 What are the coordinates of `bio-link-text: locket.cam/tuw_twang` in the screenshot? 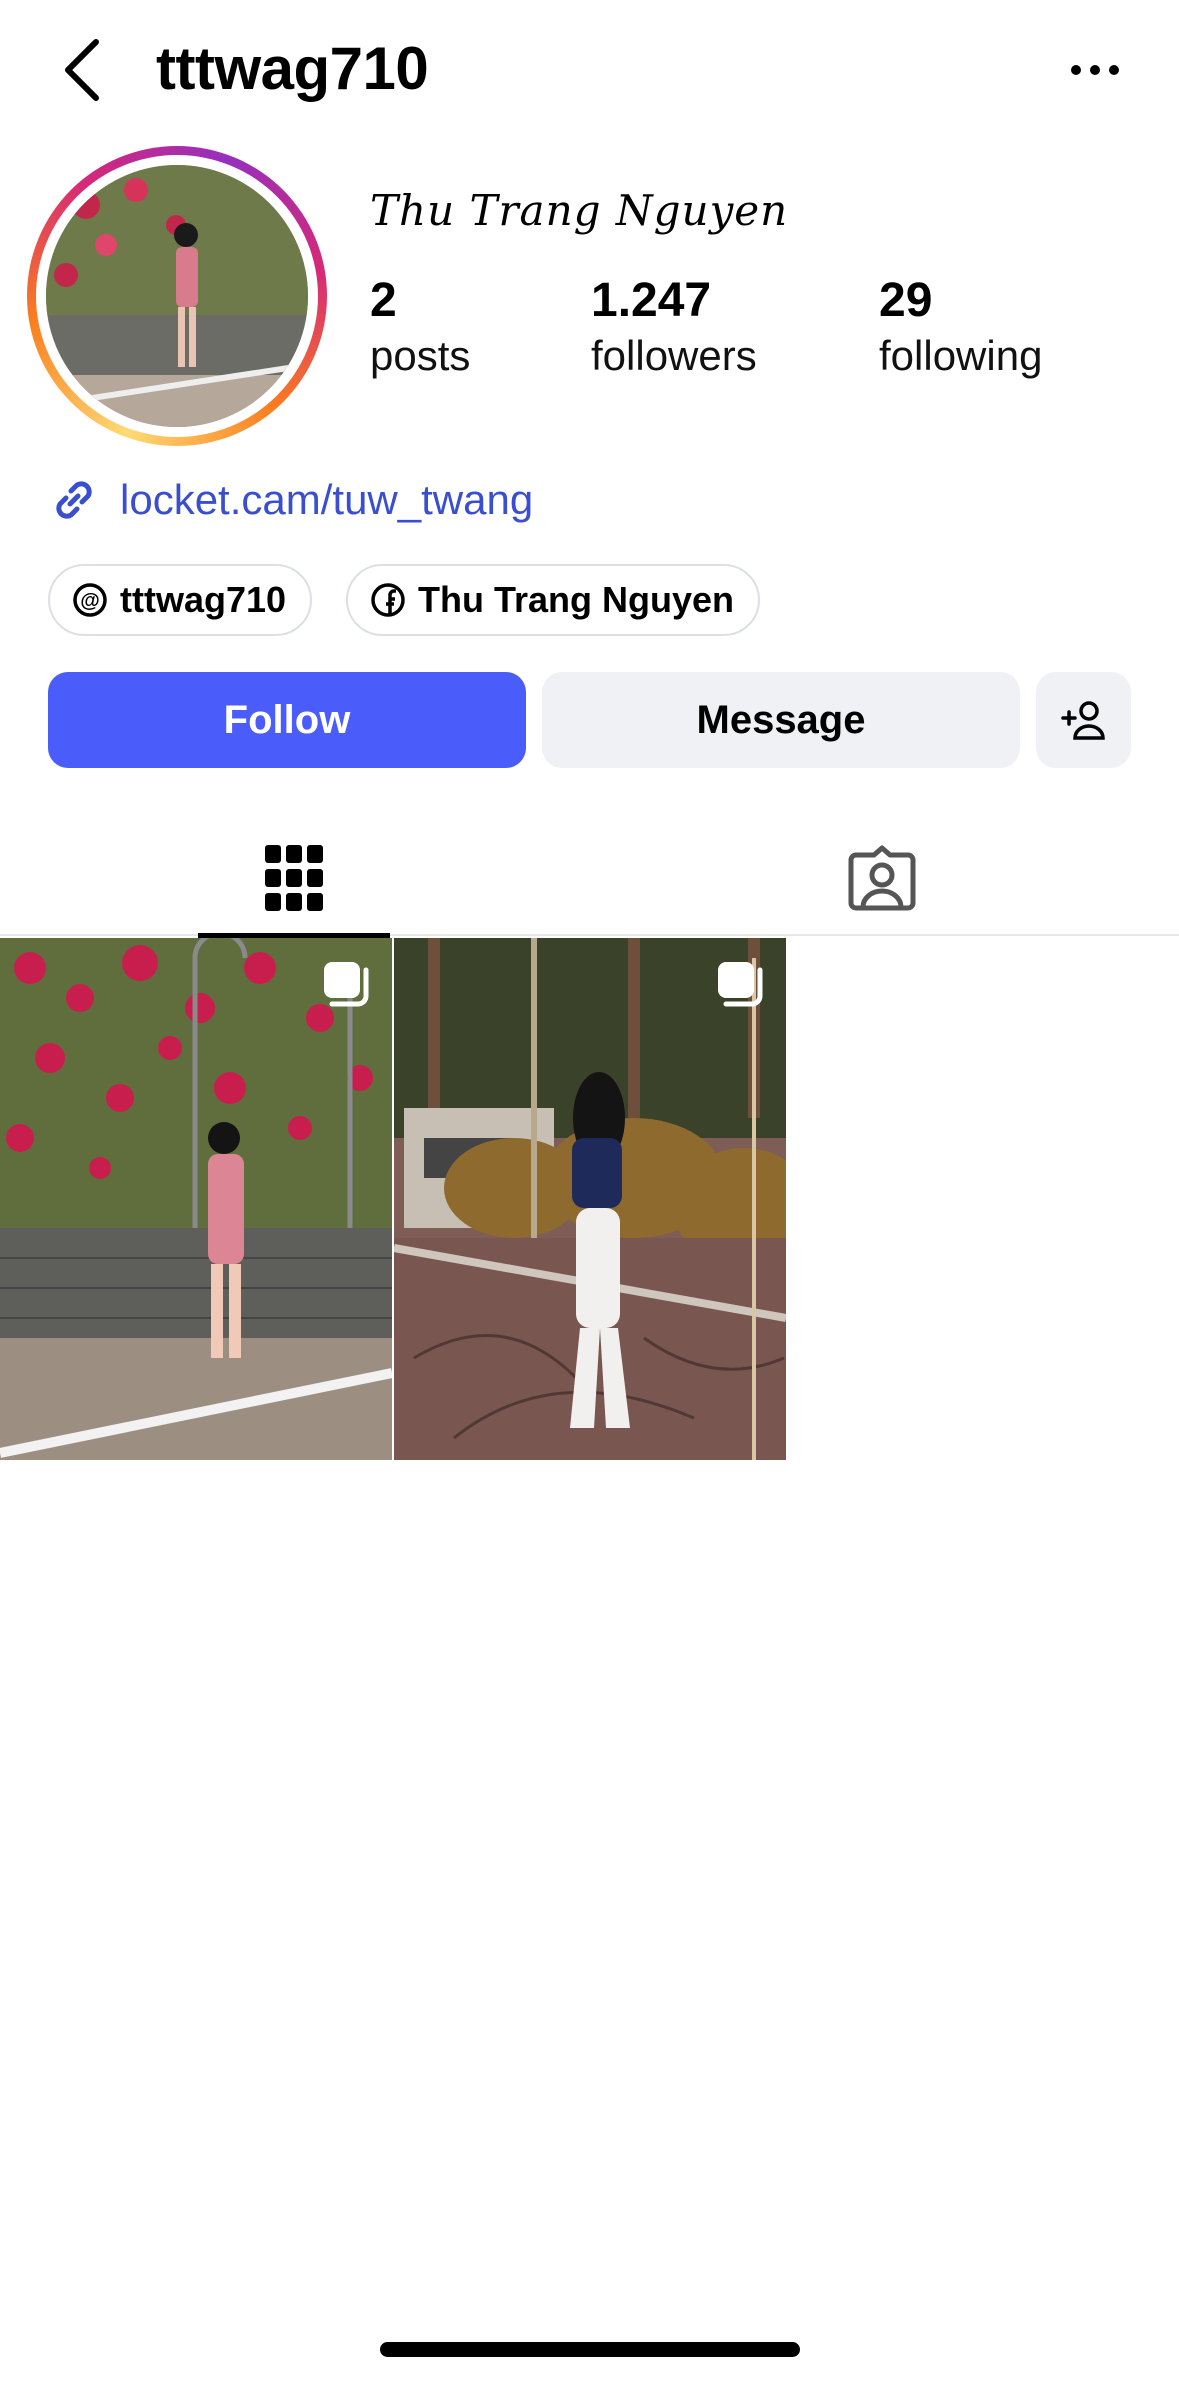 It's located at (327, 499).